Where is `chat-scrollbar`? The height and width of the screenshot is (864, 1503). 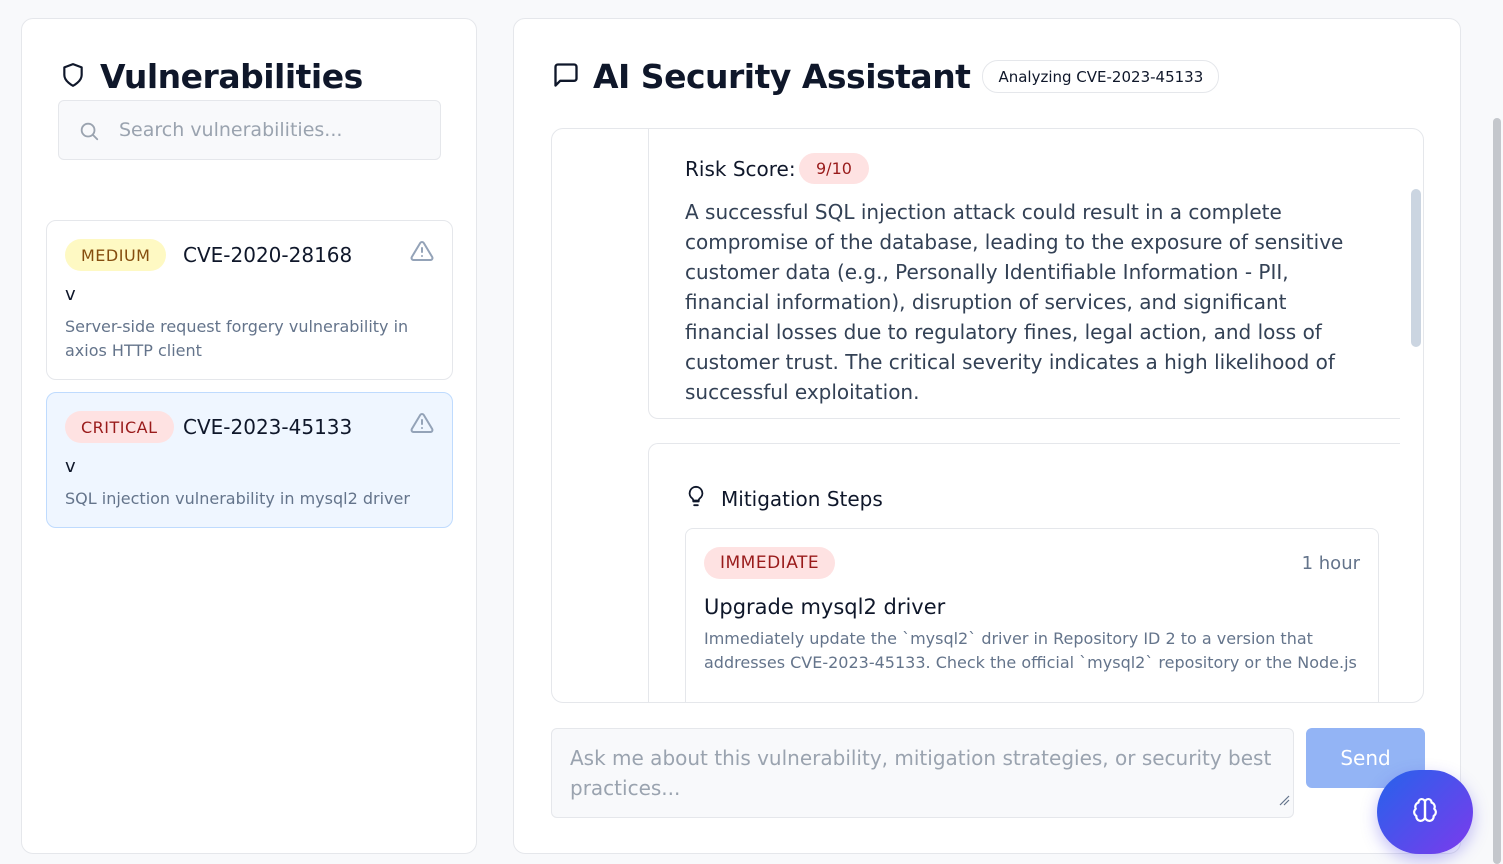 chat-scrollbar is located at coordinates (1416, 268).